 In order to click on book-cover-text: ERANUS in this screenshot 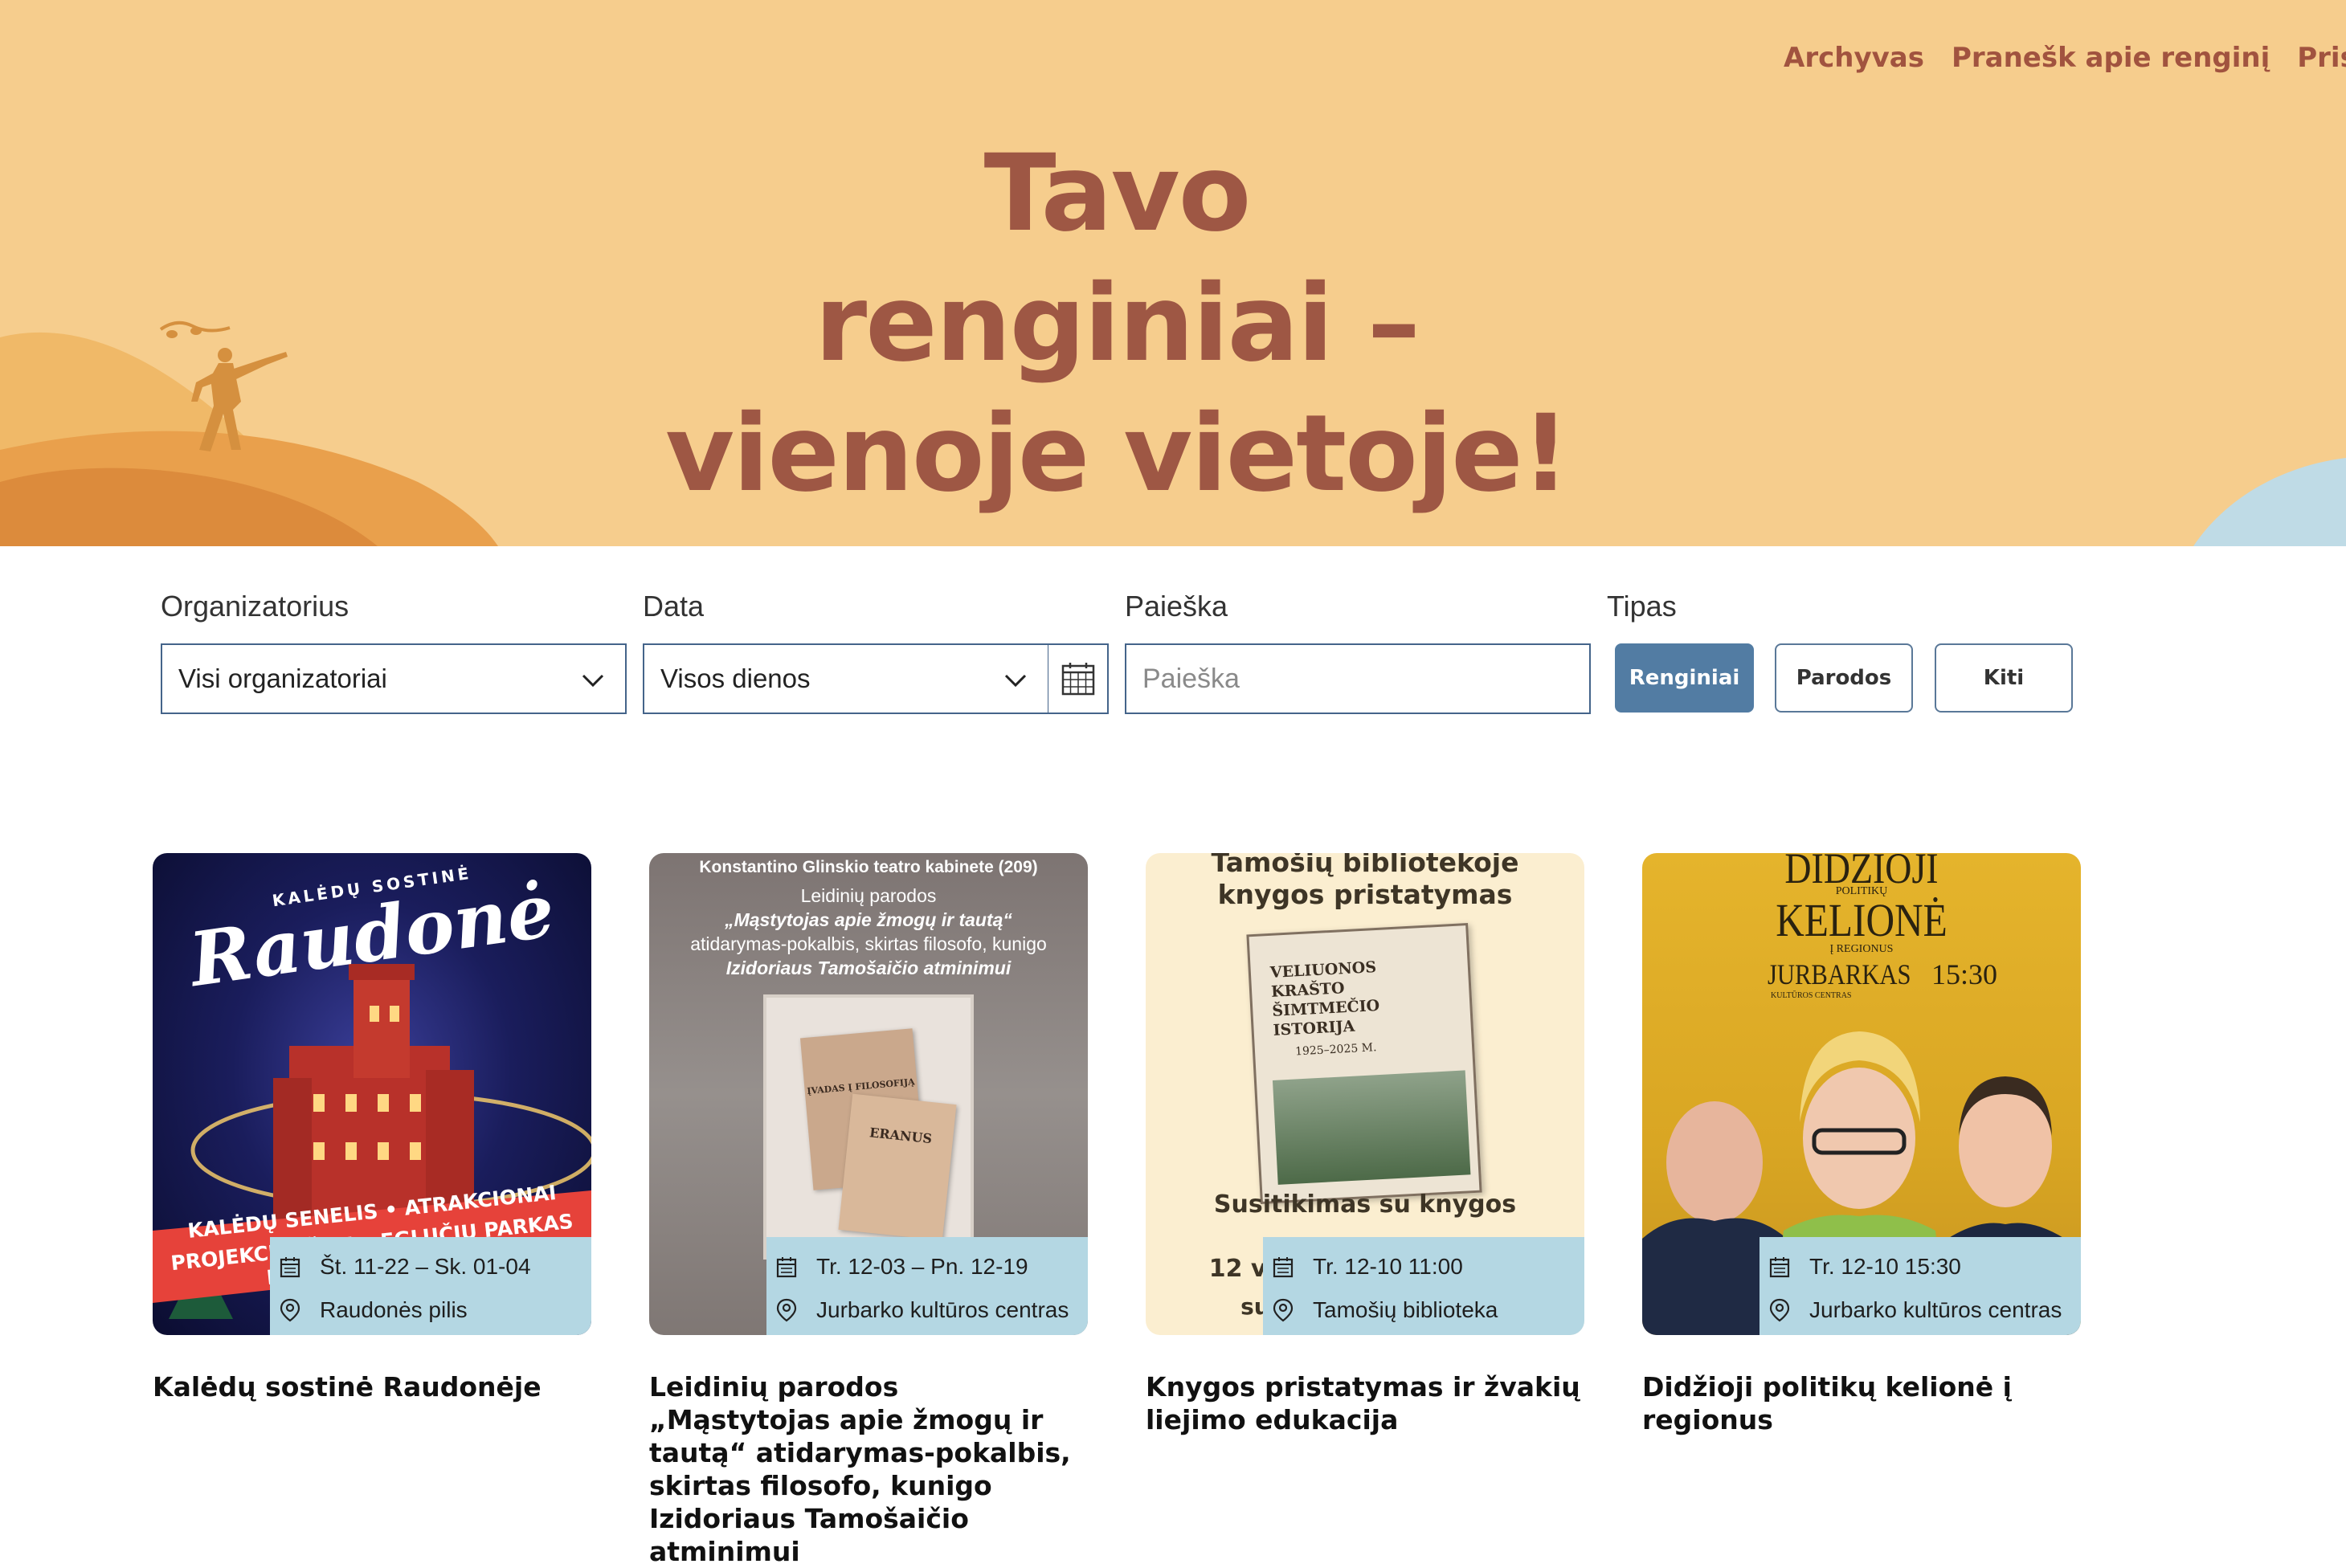, I will do `click(901, 1136)`.